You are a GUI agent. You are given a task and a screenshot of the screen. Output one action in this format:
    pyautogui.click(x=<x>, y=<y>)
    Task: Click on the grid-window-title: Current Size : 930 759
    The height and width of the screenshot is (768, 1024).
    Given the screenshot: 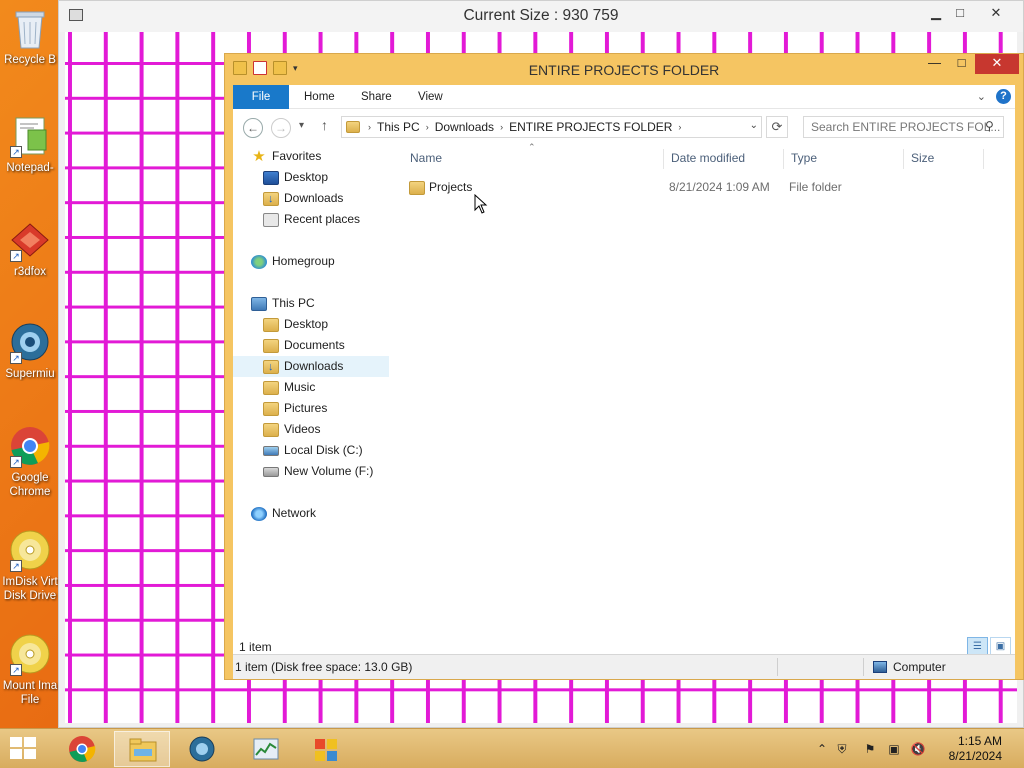 What is the action you would take?
    pyautogui.click(x=541, y=15)
    